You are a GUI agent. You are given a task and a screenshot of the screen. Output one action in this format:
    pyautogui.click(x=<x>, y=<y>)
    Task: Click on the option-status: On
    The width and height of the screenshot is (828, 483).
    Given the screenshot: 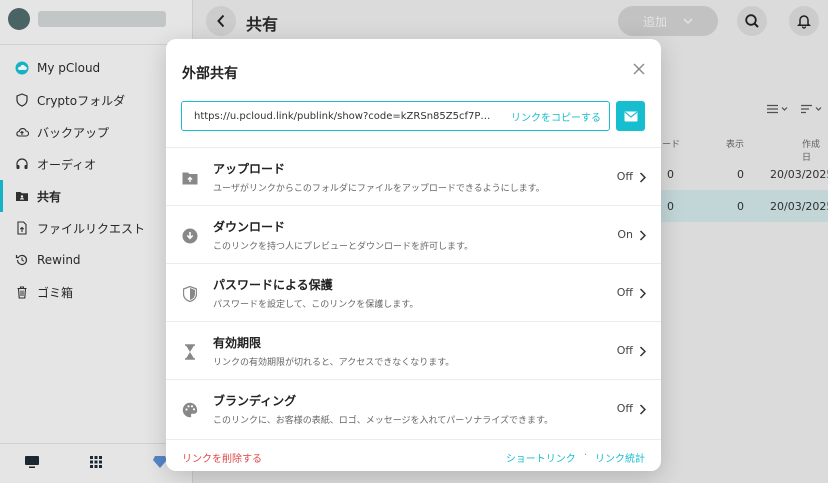 What is the action you would take?
    pyautogui.click(x=625, y=234)
    